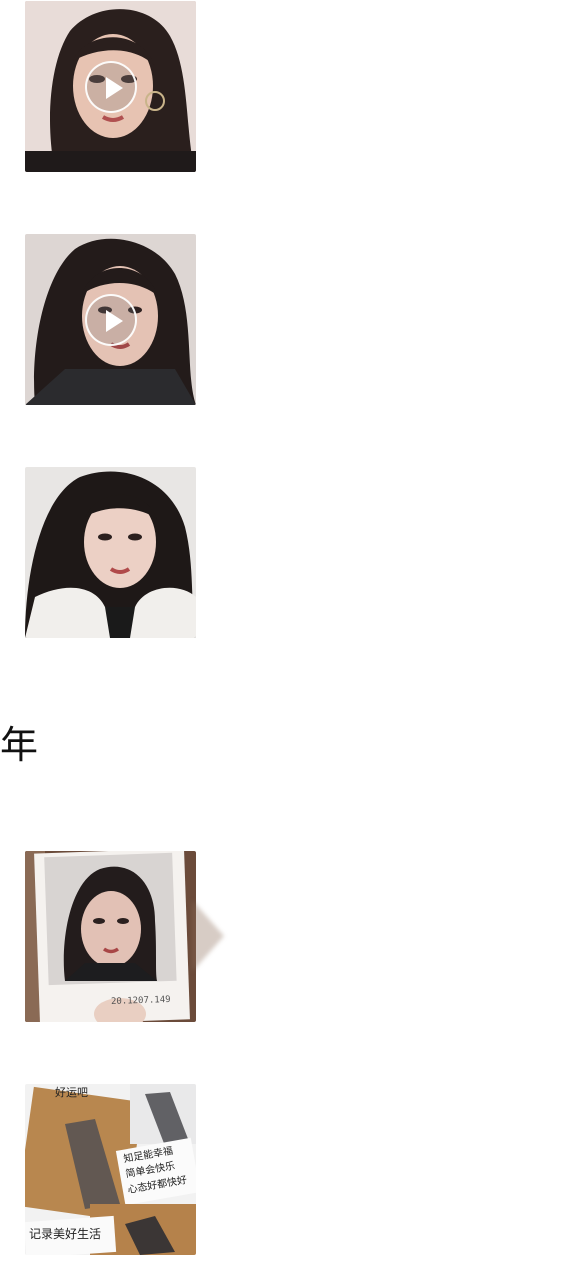 The image size is (564, 1280). I want to click on photo-date-stamp: 20.1207.149, so click(140, 1001).